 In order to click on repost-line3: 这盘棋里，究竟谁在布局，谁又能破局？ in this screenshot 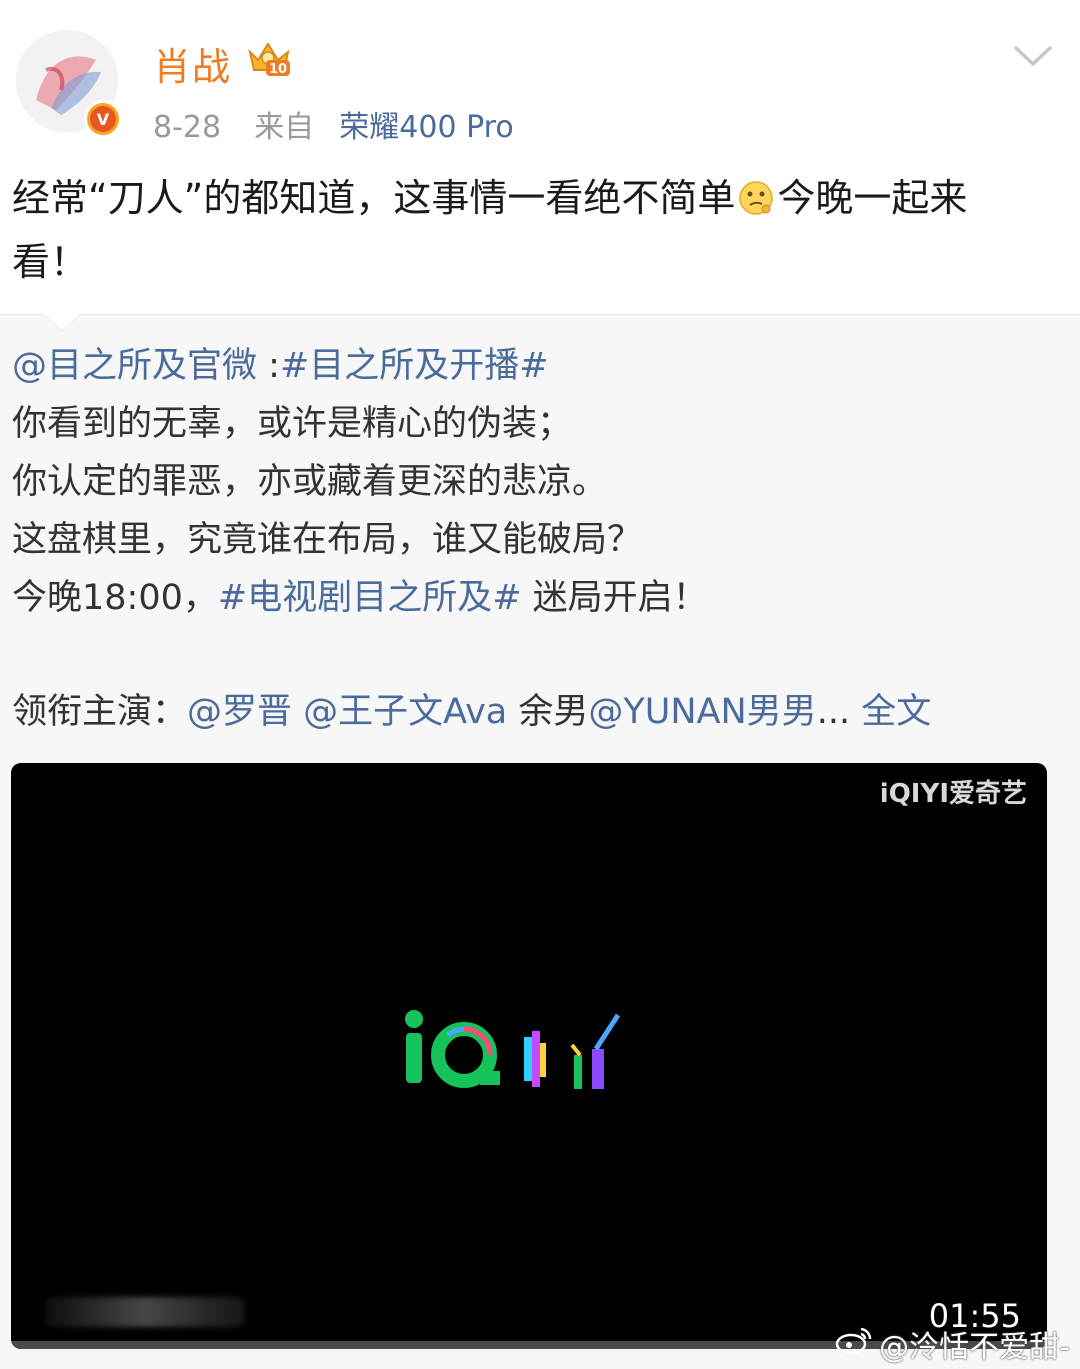, I will do `click(327, 540)`.